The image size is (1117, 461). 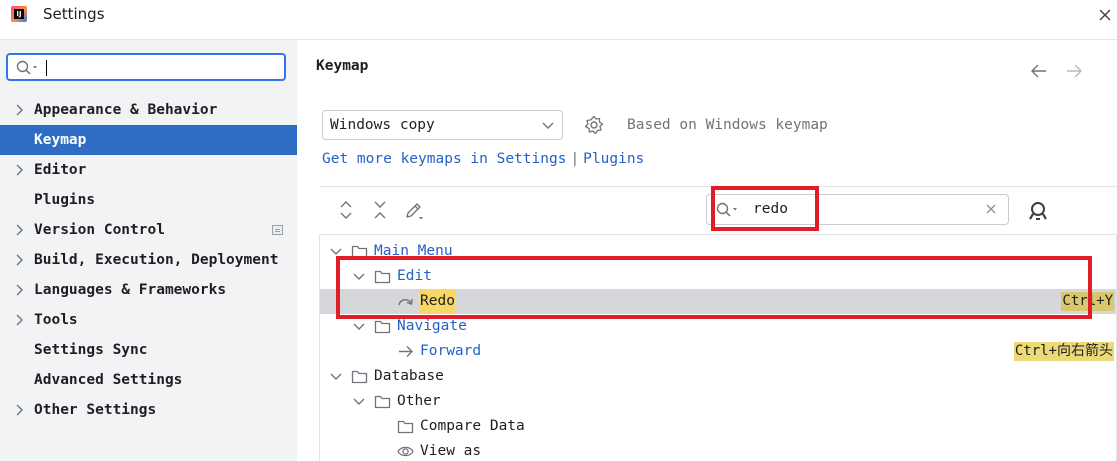 What do you see at coordinates (718, 426) in the screenshot?
I see `tree-row-compare-data: Compare Data` at bounding box center [718, 426].